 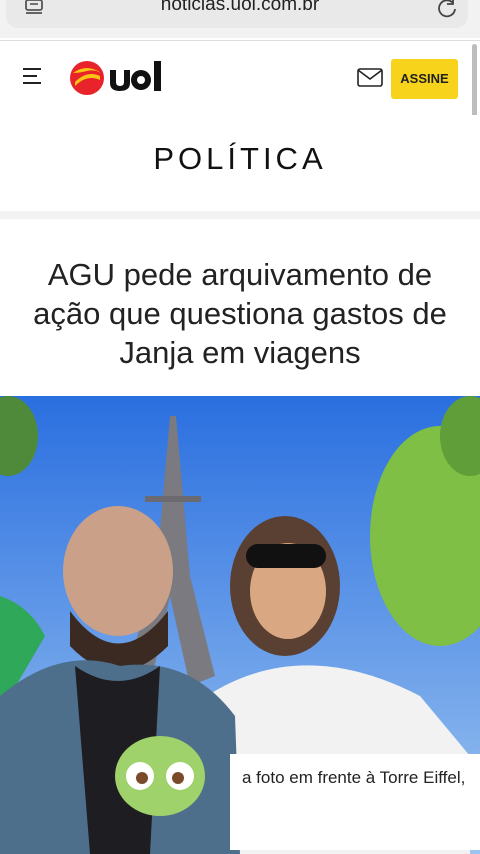 I want to click on section-bar: POLÍTICA, so click(x=240, y=163).